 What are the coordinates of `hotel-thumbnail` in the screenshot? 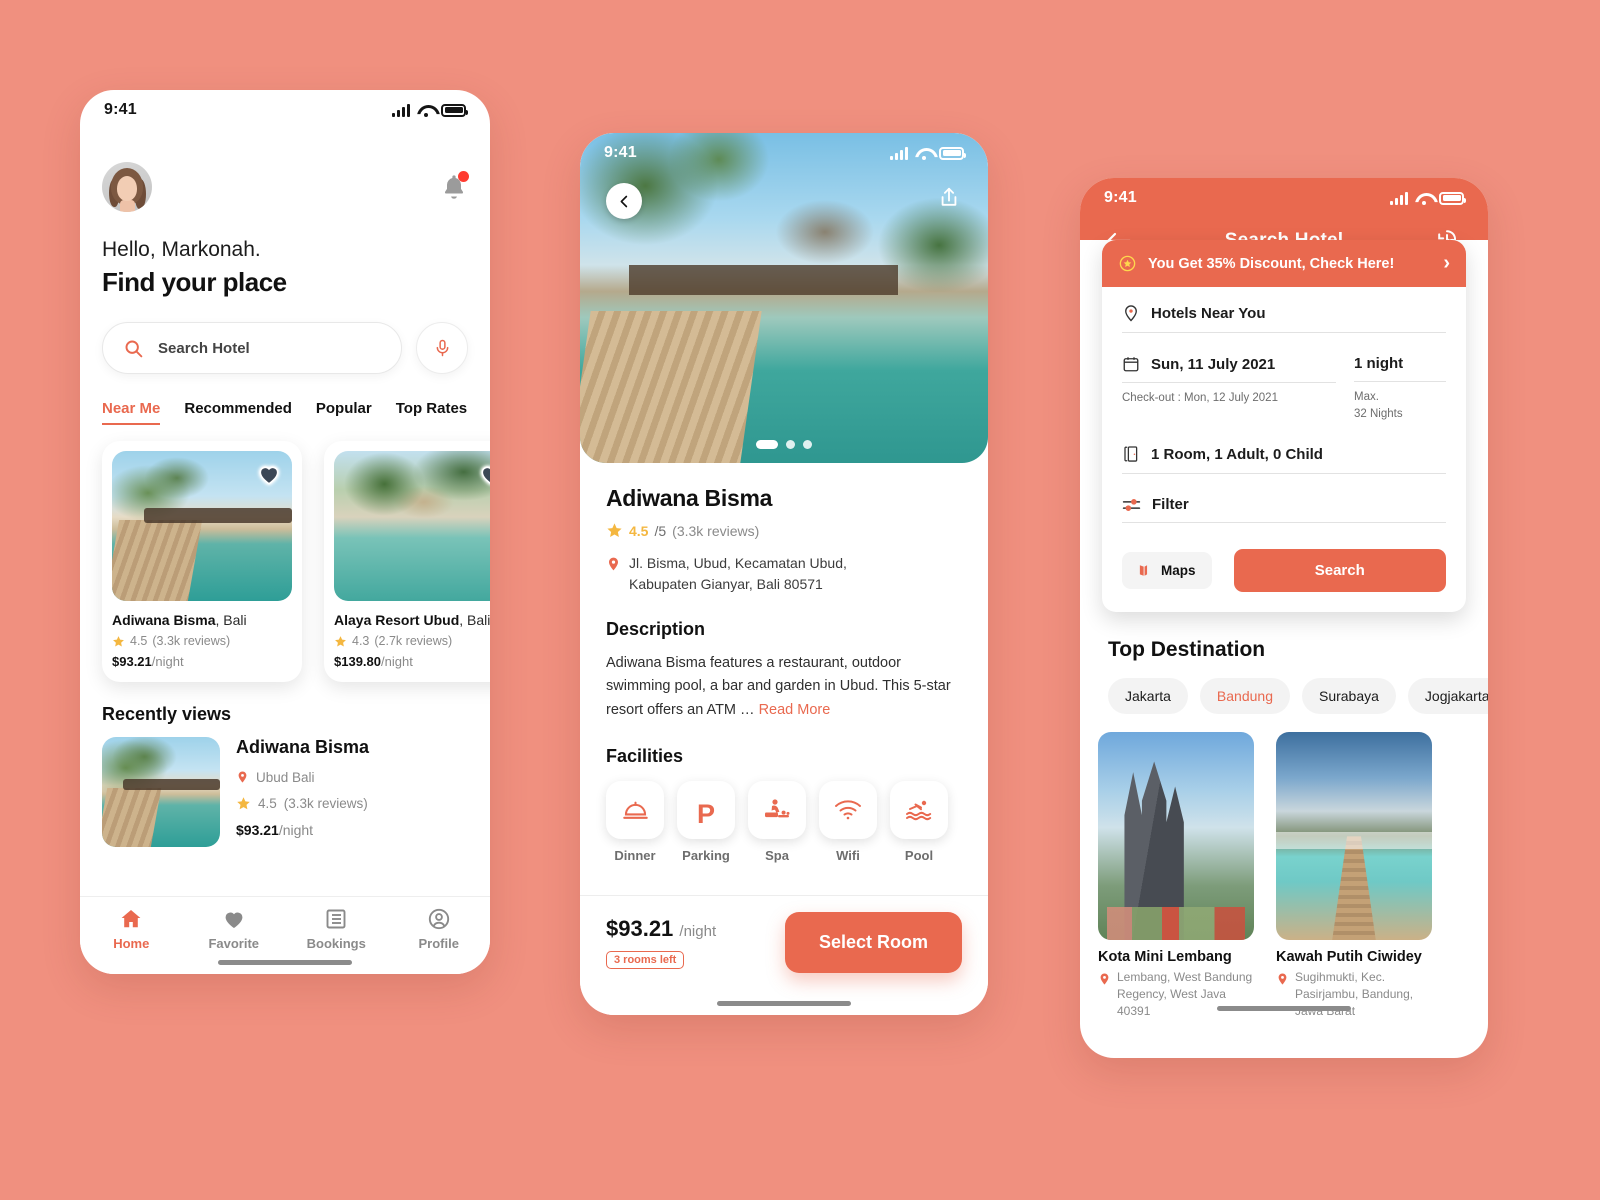 It's located at (202, 526).